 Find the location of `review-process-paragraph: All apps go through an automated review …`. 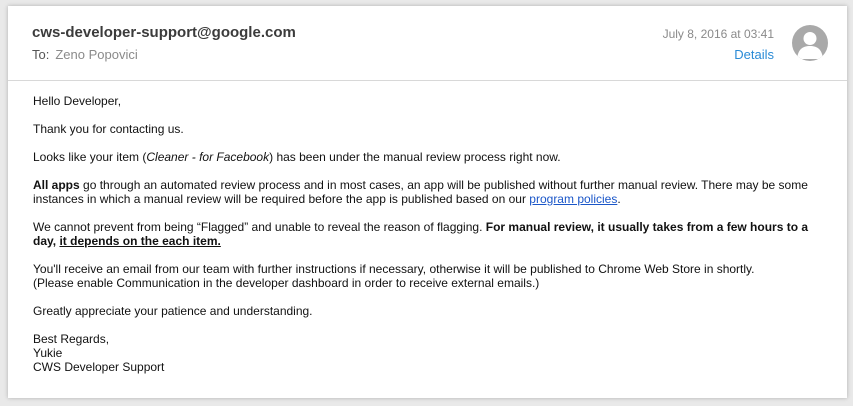

review-process-paragraph: All apps go through an automated review … is located at coordinates (433, 192).